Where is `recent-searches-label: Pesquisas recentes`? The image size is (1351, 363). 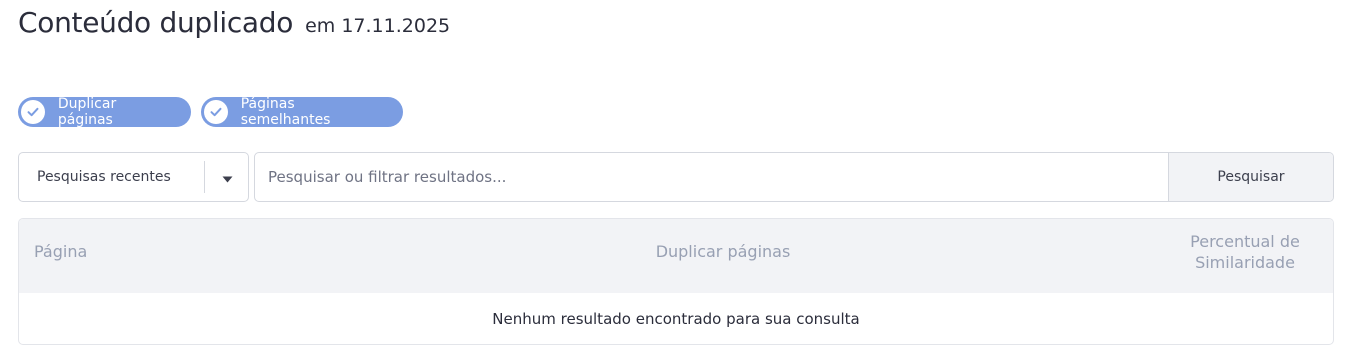 recent-searches-label: Pesquisas recentes is located at coordinates (104, 177).